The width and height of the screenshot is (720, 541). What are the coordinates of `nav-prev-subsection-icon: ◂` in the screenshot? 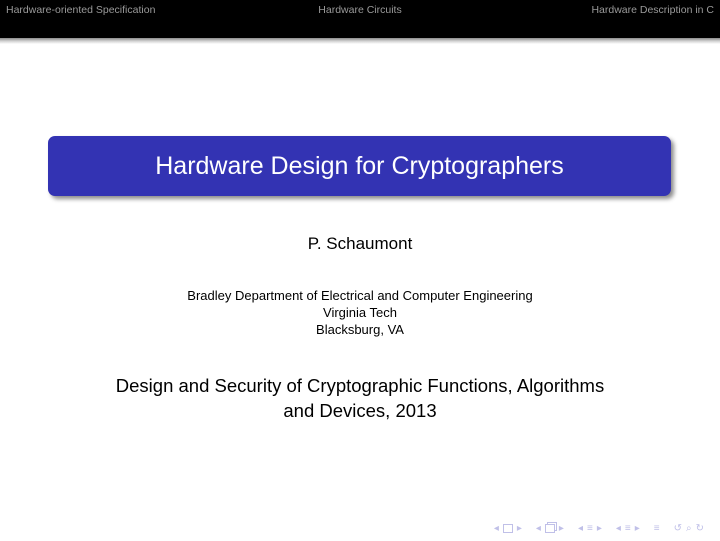 It's located at (538, 528).